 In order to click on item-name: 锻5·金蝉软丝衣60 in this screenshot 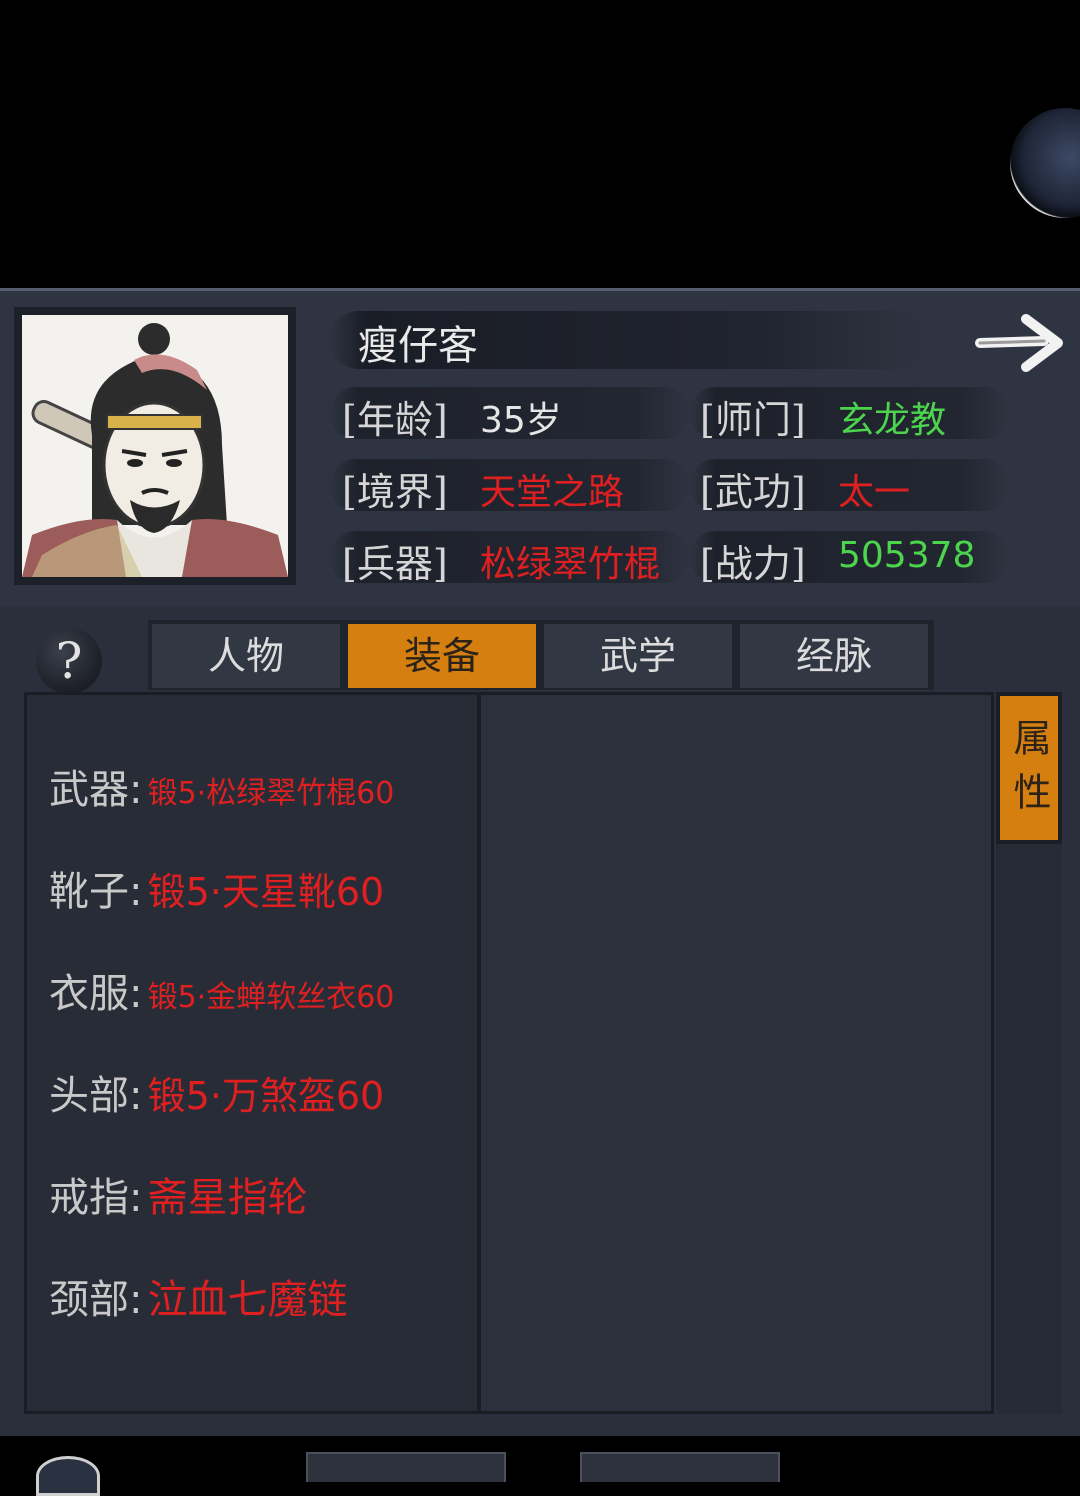, I will do `click(271, 997)`.